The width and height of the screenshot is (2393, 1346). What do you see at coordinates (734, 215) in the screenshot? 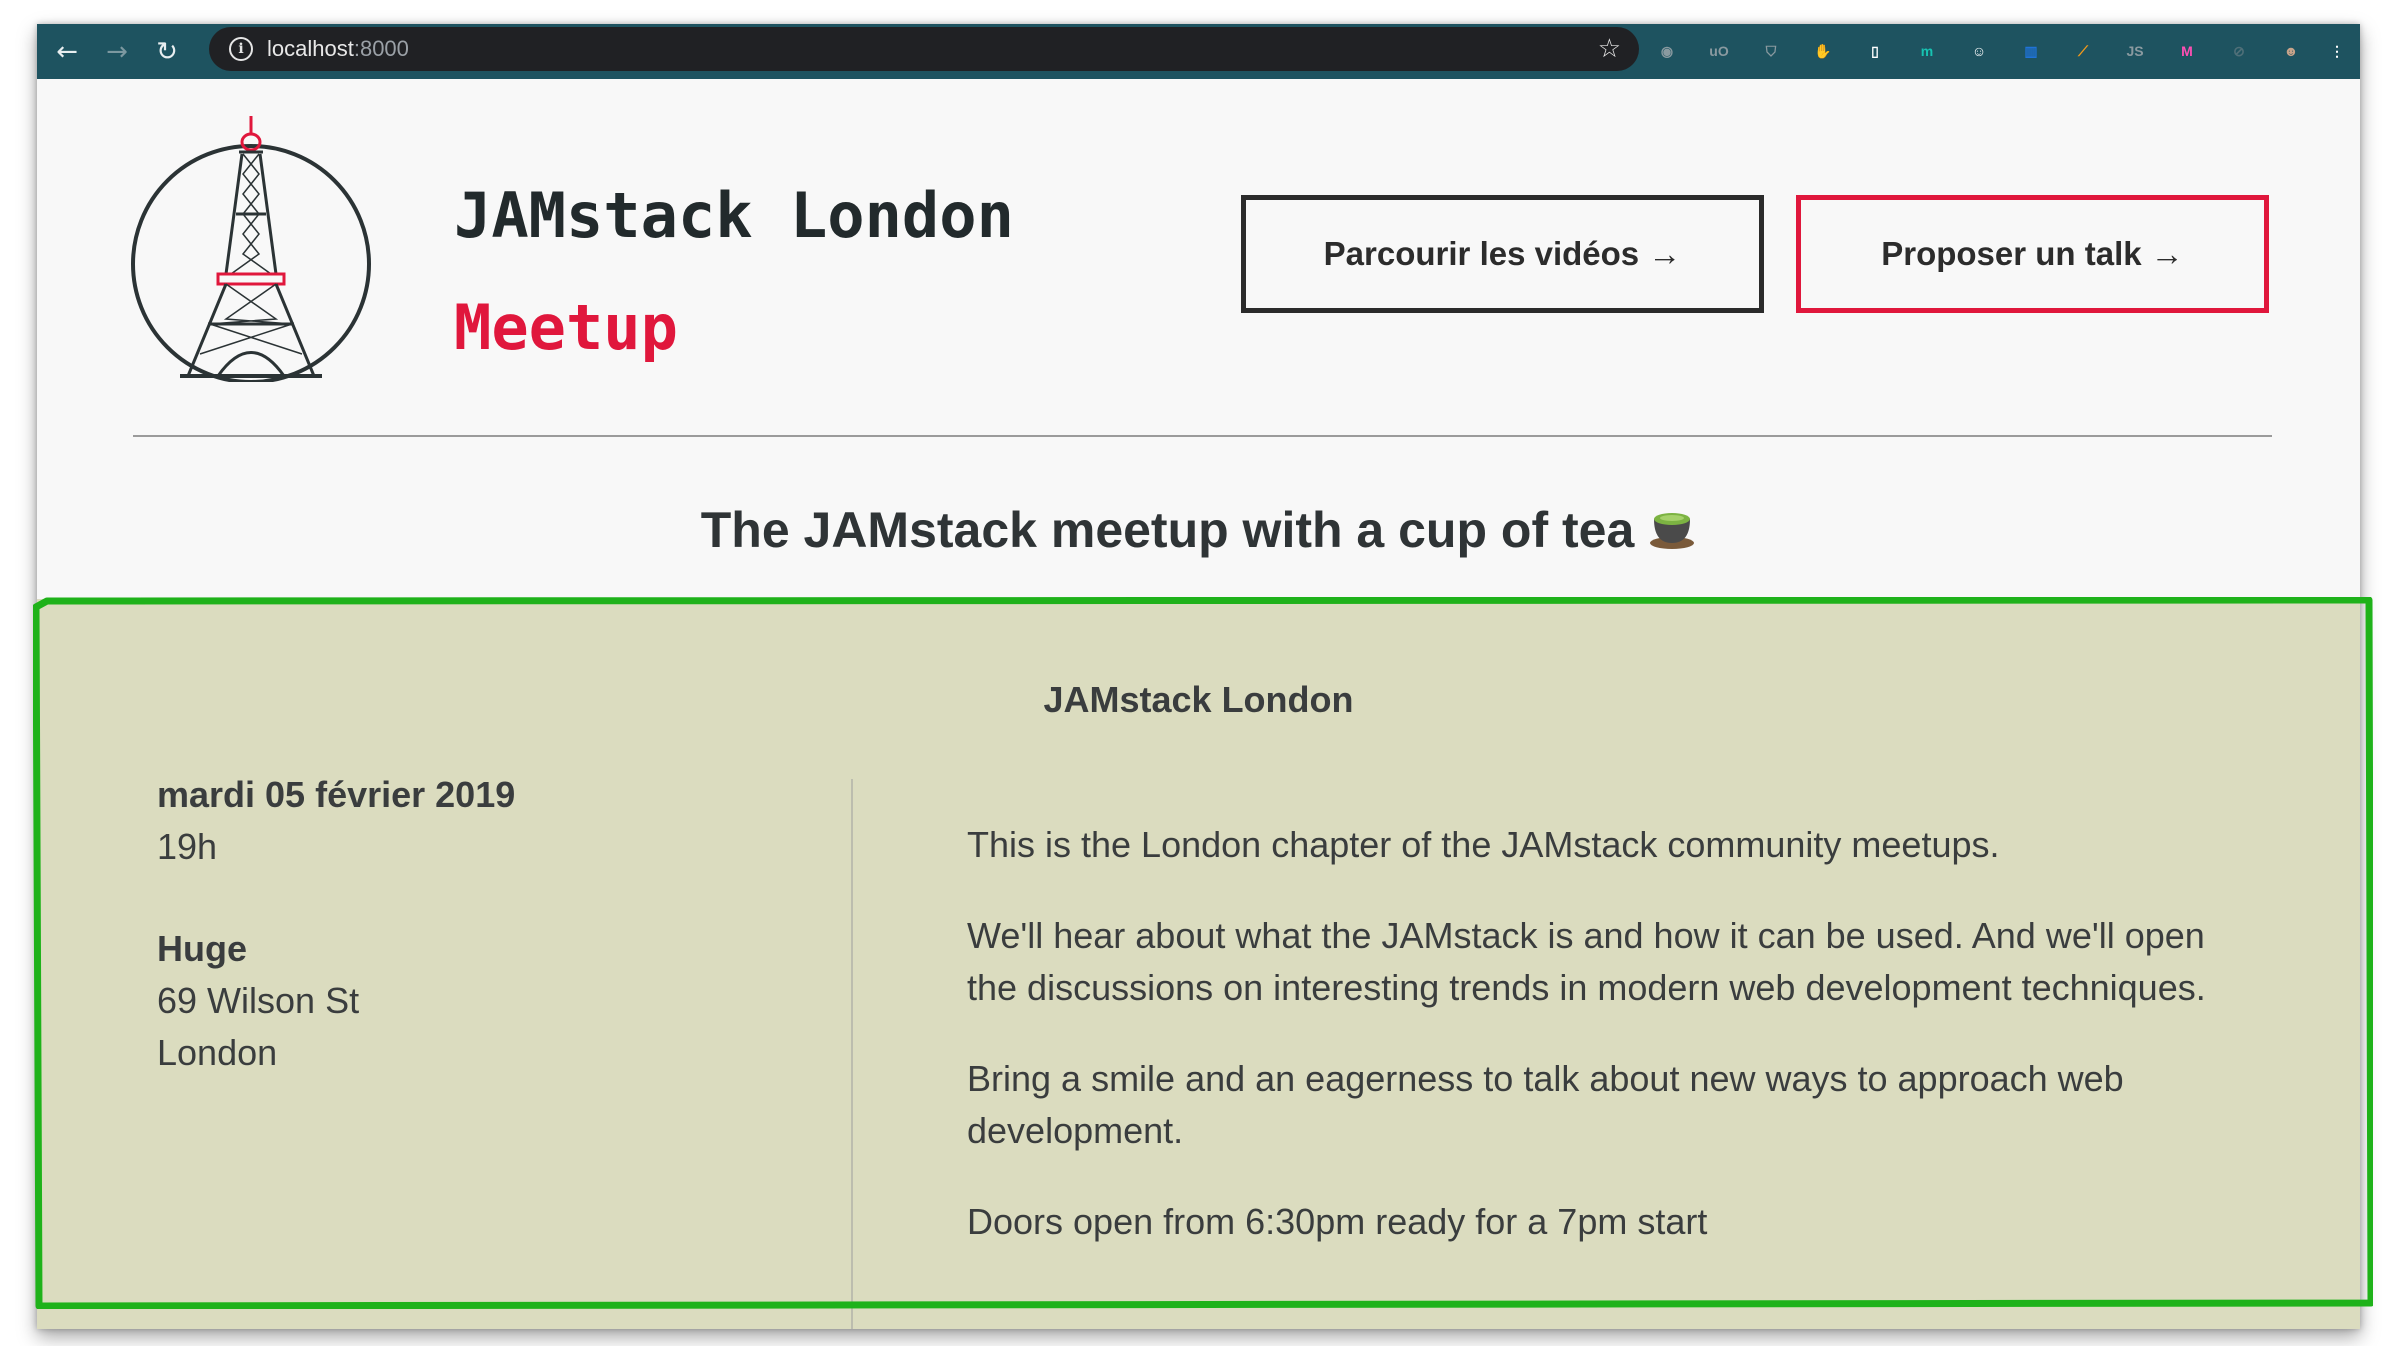
I see `site-title: JAMstack London` at bounding box center [734, 215].